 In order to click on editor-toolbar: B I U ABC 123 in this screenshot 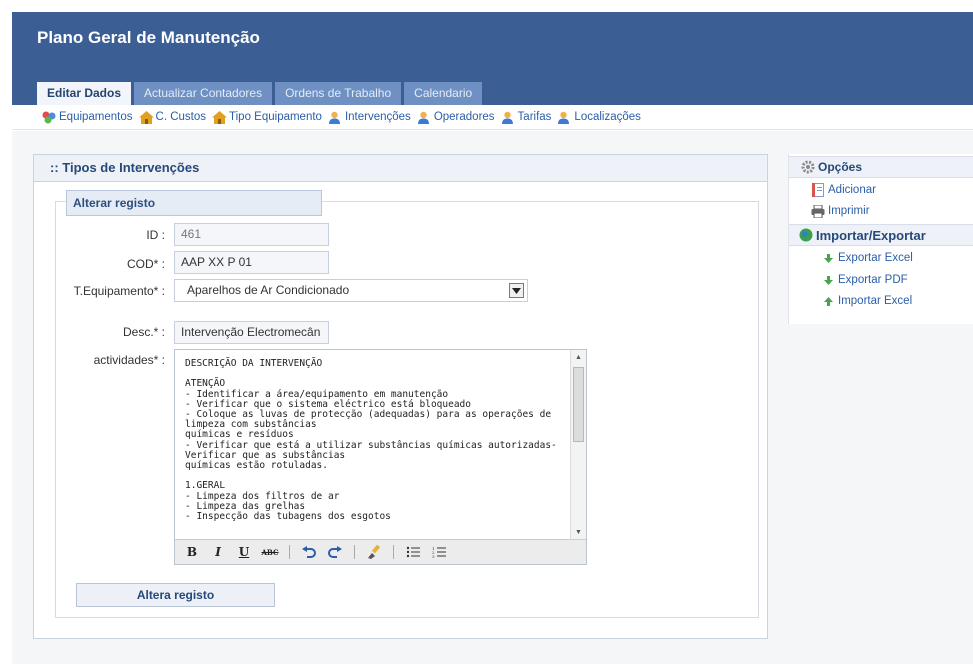, I will do `click(380, 551)`.